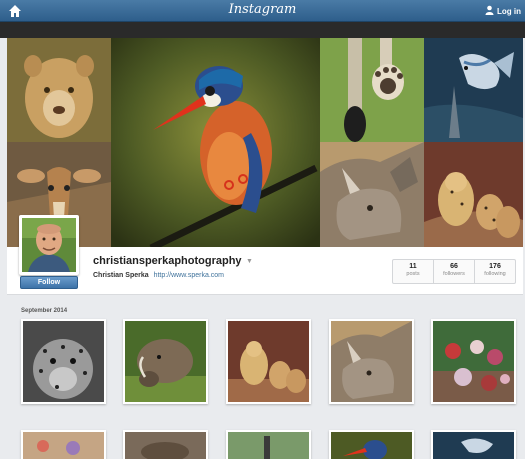 The width and height of the screenshot is (525, 459). I want to click on stat-posts: 11 posts, so click(413, 271).